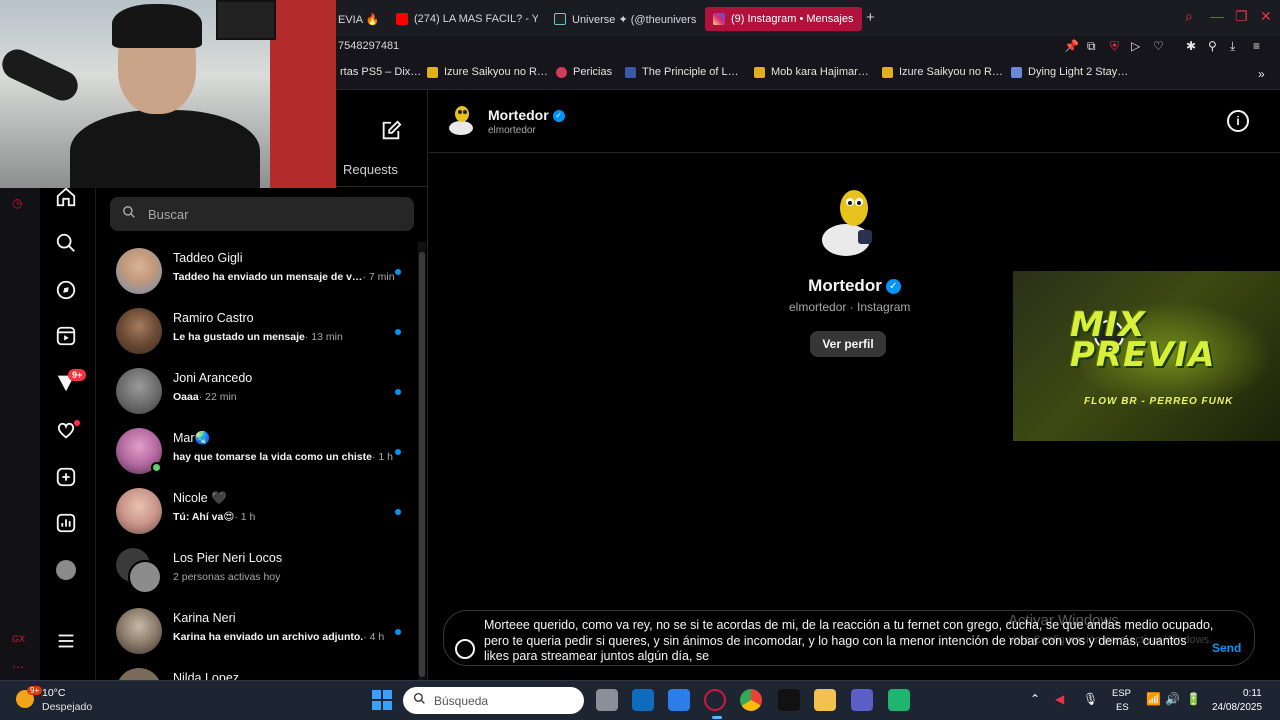 This screenshot has width=1280, height=720. I want to click on search-input, so click(273, 214).